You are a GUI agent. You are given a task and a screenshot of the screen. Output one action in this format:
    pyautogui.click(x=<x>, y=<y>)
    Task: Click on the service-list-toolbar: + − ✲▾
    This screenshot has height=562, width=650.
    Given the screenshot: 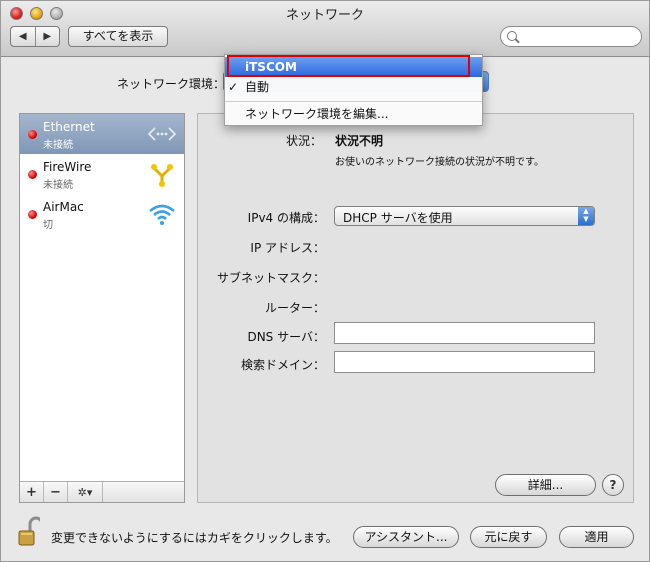 What is the action you would take?
    pyautogui.click(x=102, y=491)
    